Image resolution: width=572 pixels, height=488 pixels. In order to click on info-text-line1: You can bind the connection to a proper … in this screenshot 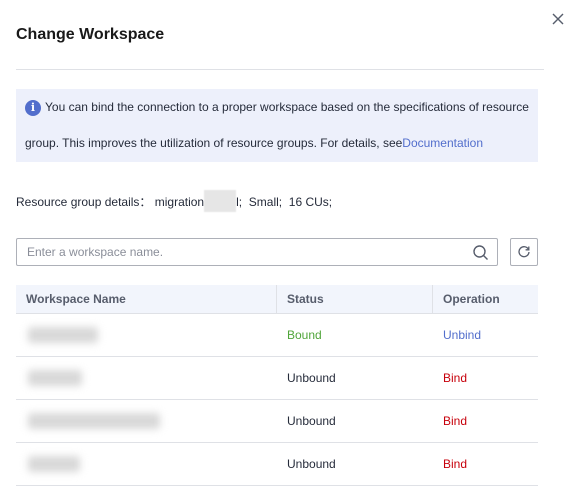, I will do `click(287, 107)`.